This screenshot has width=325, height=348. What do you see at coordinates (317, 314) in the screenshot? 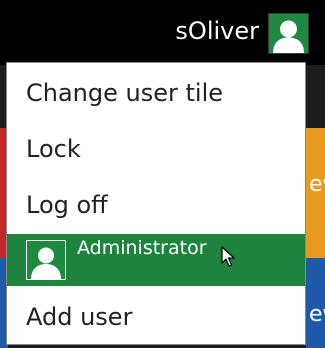
I see `background-tile-blue-label: ew` at bounding box center [317, 314].